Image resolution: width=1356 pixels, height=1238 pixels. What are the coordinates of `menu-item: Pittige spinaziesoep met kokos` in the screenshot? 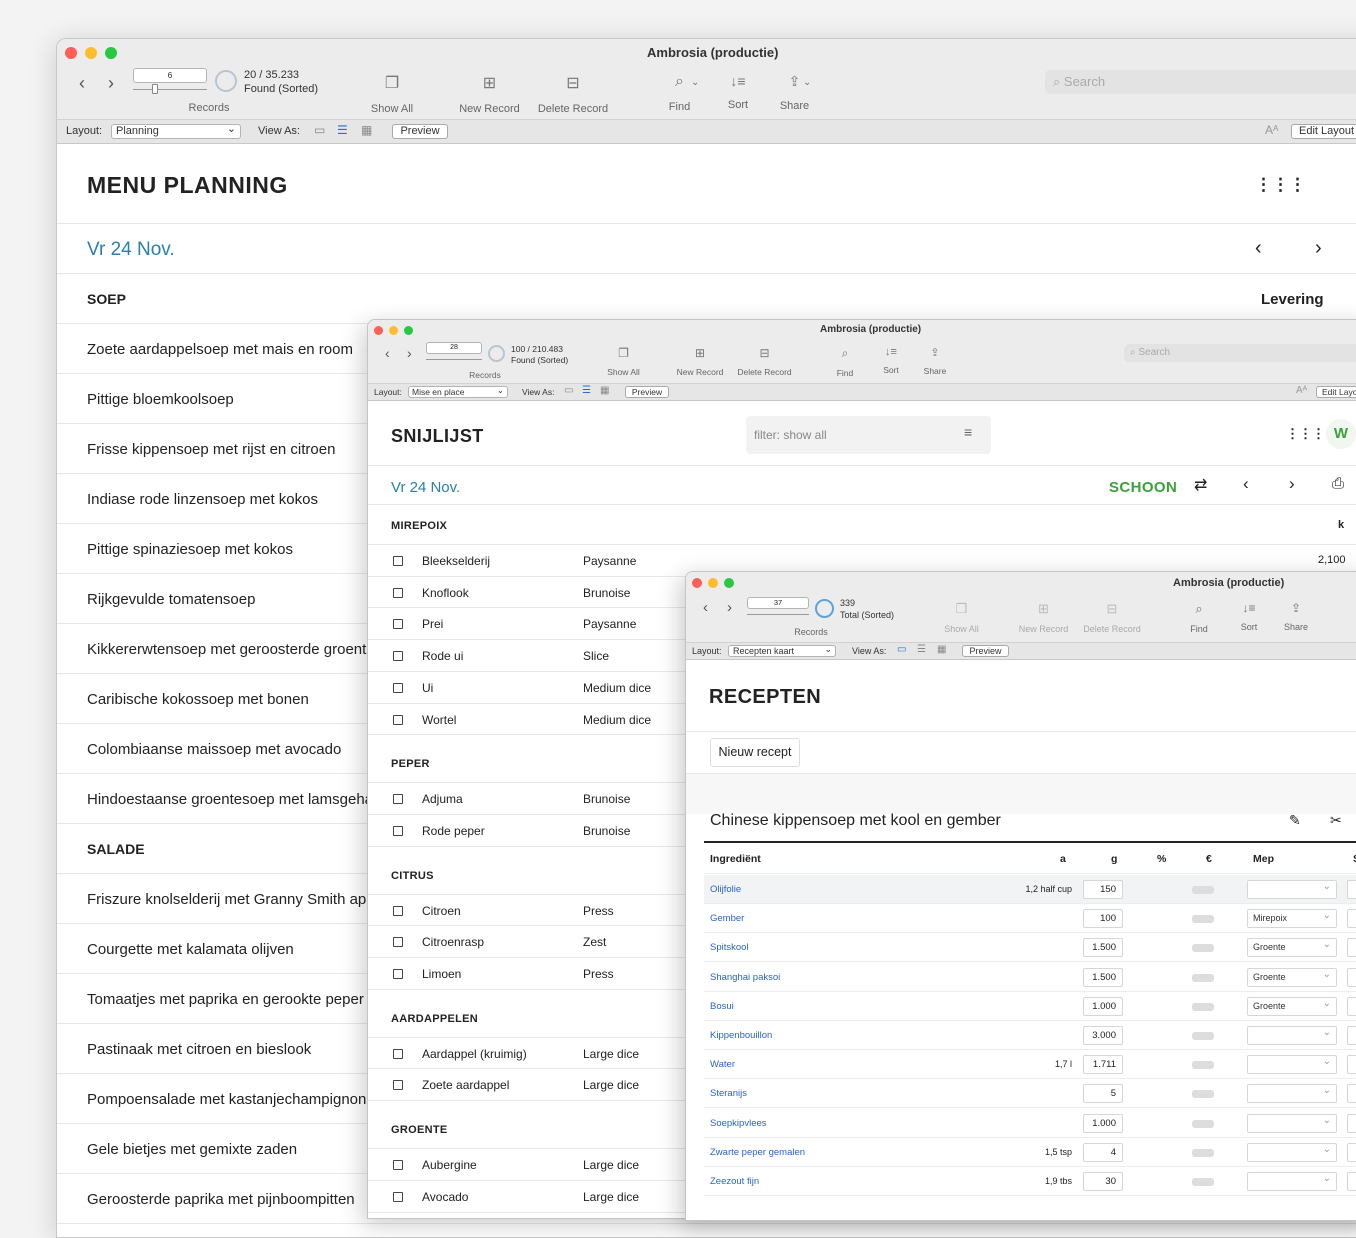 It's located at (190, 549).